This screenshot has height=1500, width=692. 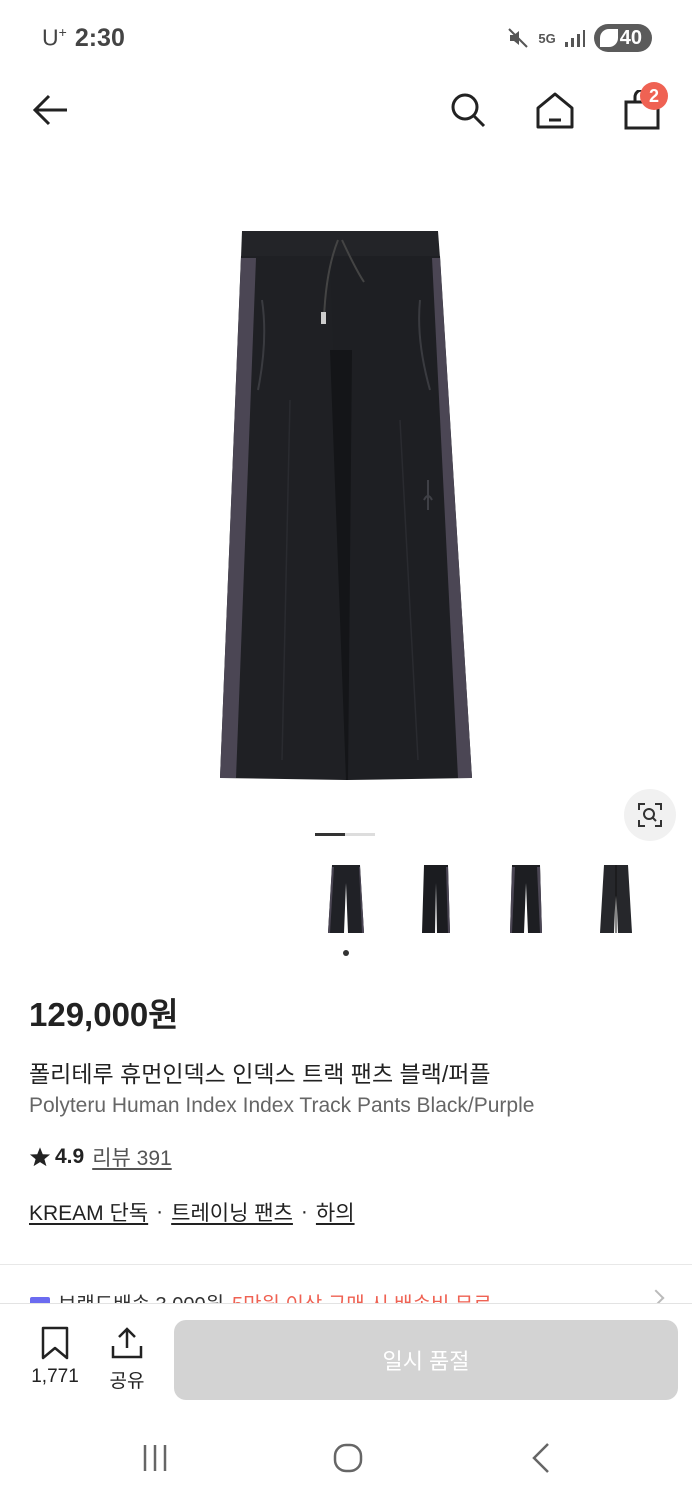 I want to click on rating-value: 4.9, so click(x=70, y=1156).